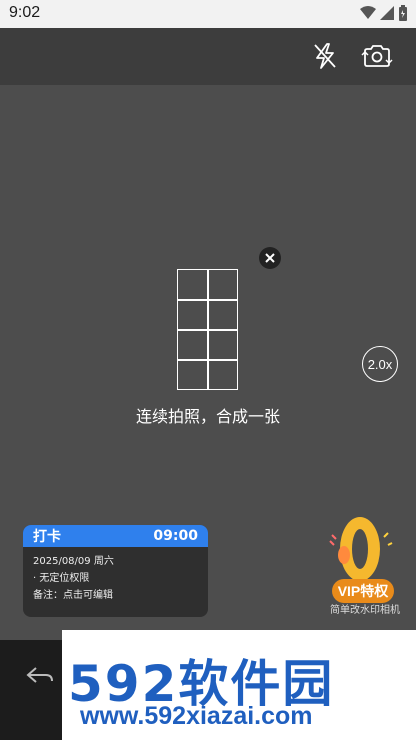 Image resolution: width=416 pixels, height=740 pixels. What do you see at coordinates (25, 12) in the screenshot?
I see `status-time: 9:02` at bounding box center [25, 12].